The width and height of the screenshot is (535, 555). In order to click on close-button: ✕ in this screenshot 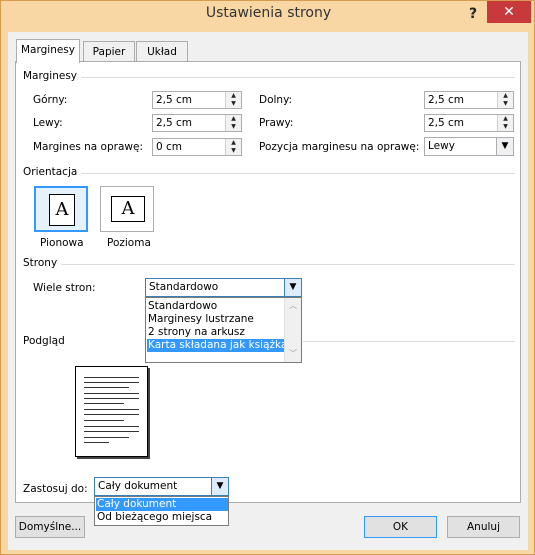, I will do `click(509, 12)`.